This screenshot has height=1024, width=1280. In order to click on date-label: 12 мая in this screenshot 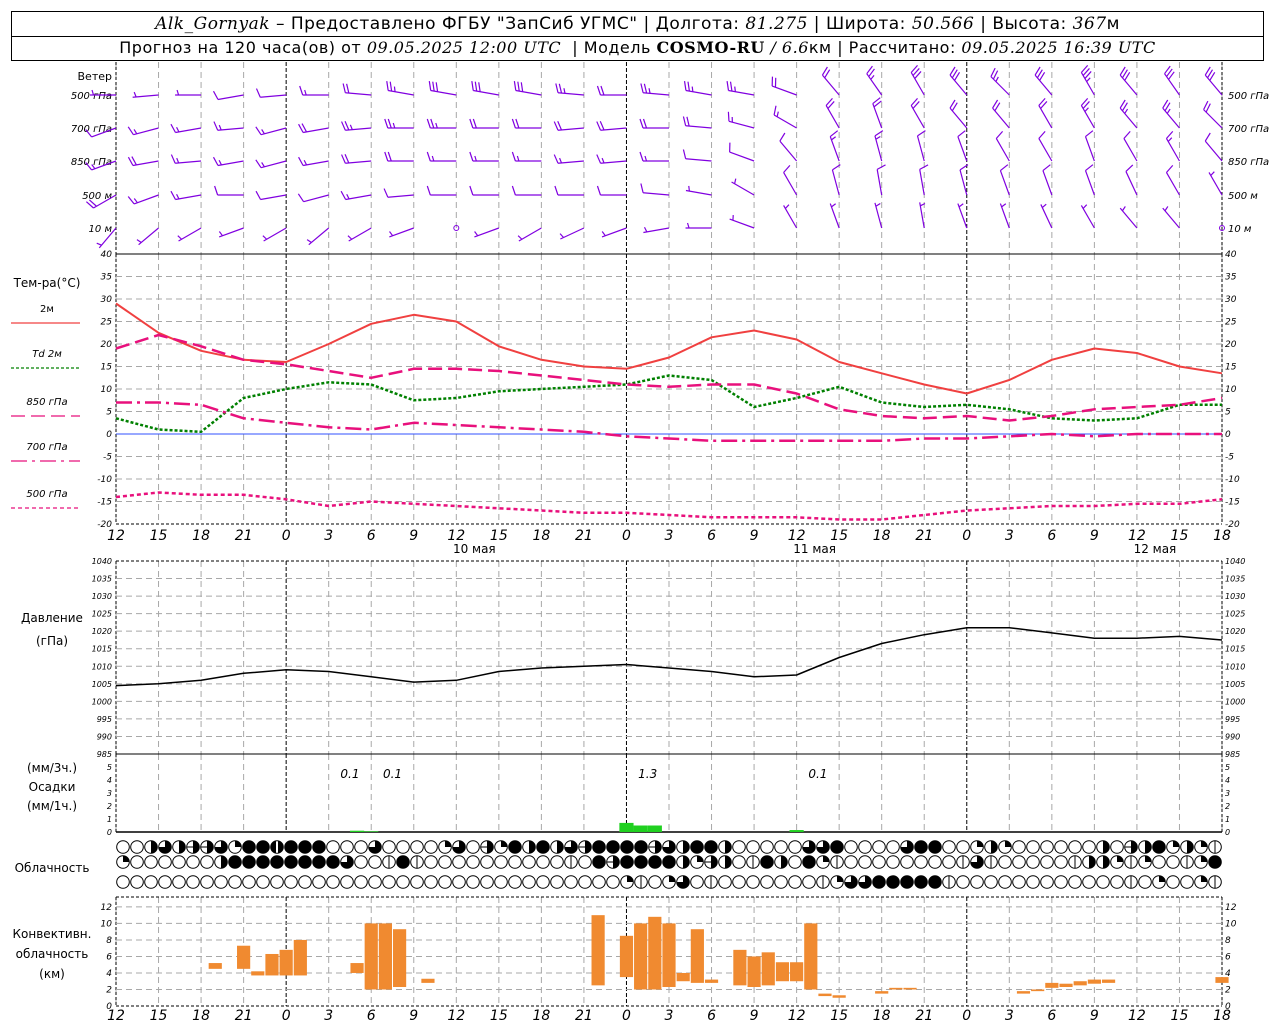, I will do `click(1155, 549)`.